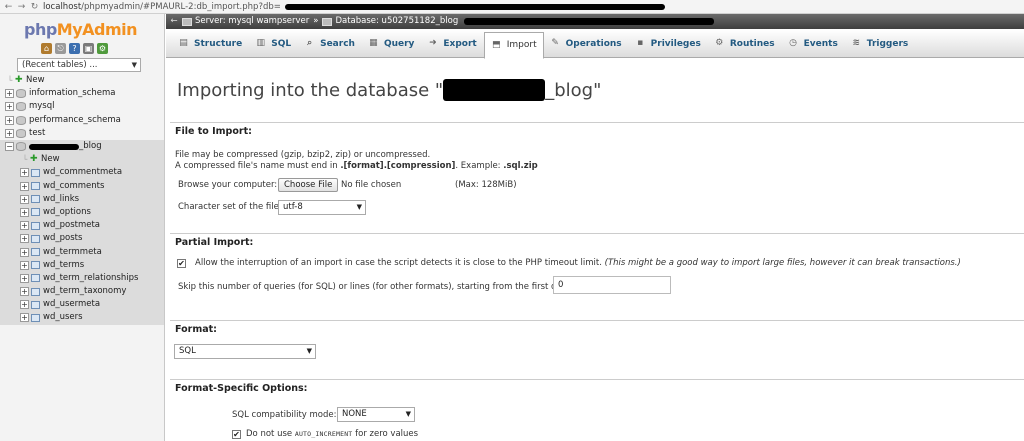  What do you see at coordinates (82, 252) in the screenshot?
I see `tree-item-table: + wd_termmeta` at bounding box center [82, 252].